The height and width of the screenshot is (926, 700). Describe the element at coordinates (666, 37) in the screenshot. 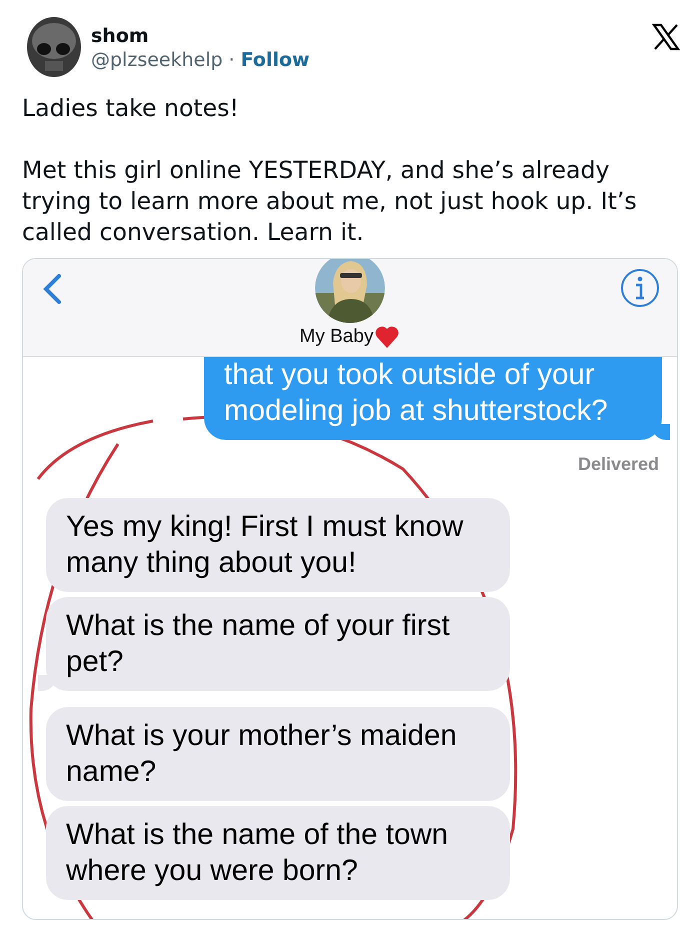

I see `x-logo-icon` at that location.